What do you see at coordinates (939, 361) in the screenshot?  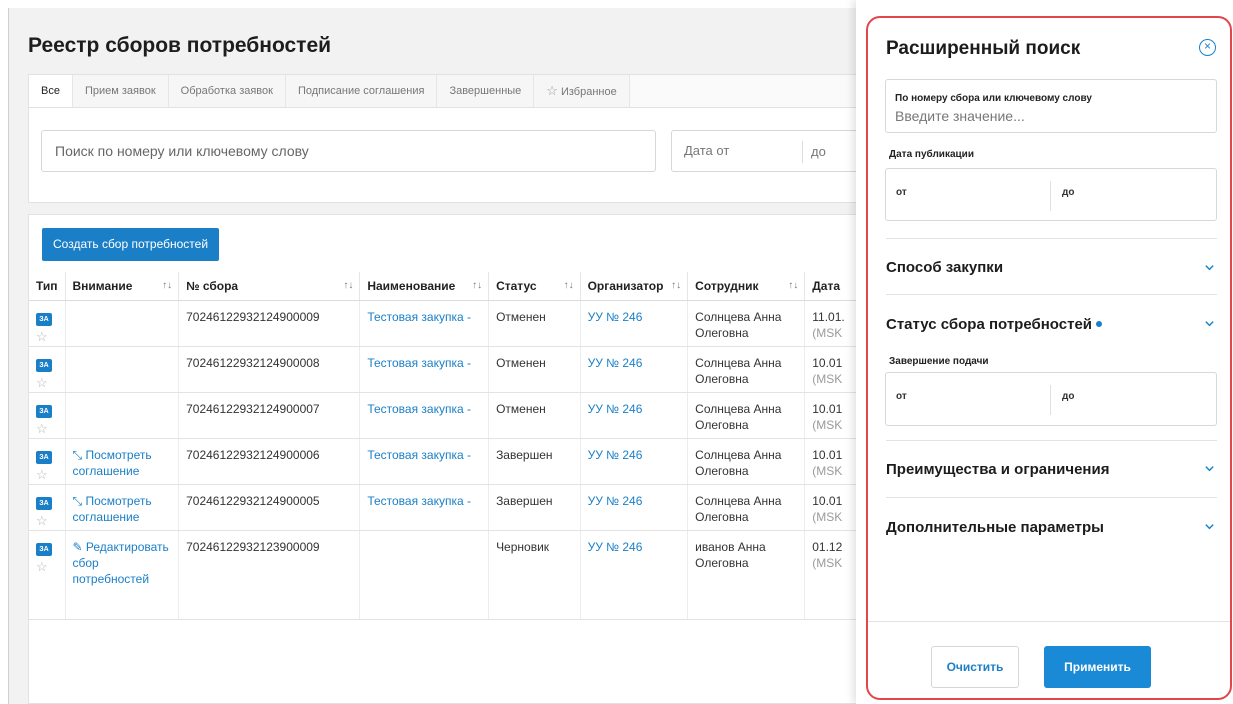 I see `deadline-label: Завершение подачи` at bounding box center [939, 361].